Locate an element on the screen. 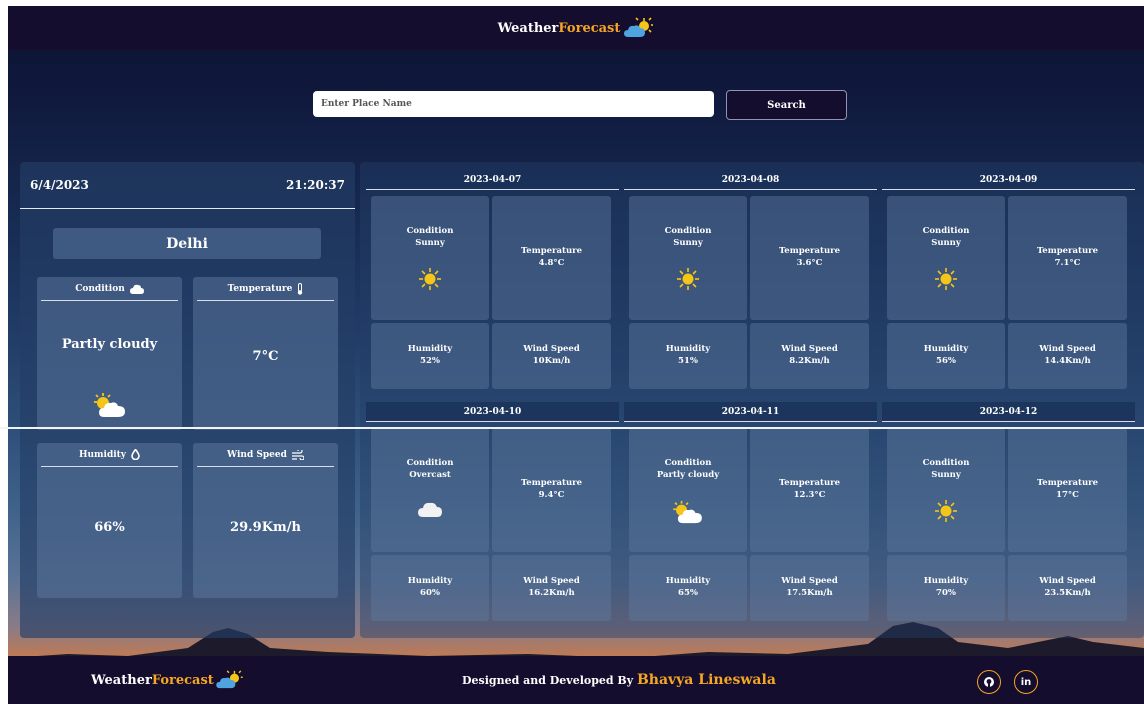  condition-card-title: Condition is located at coordinates (109, 289).